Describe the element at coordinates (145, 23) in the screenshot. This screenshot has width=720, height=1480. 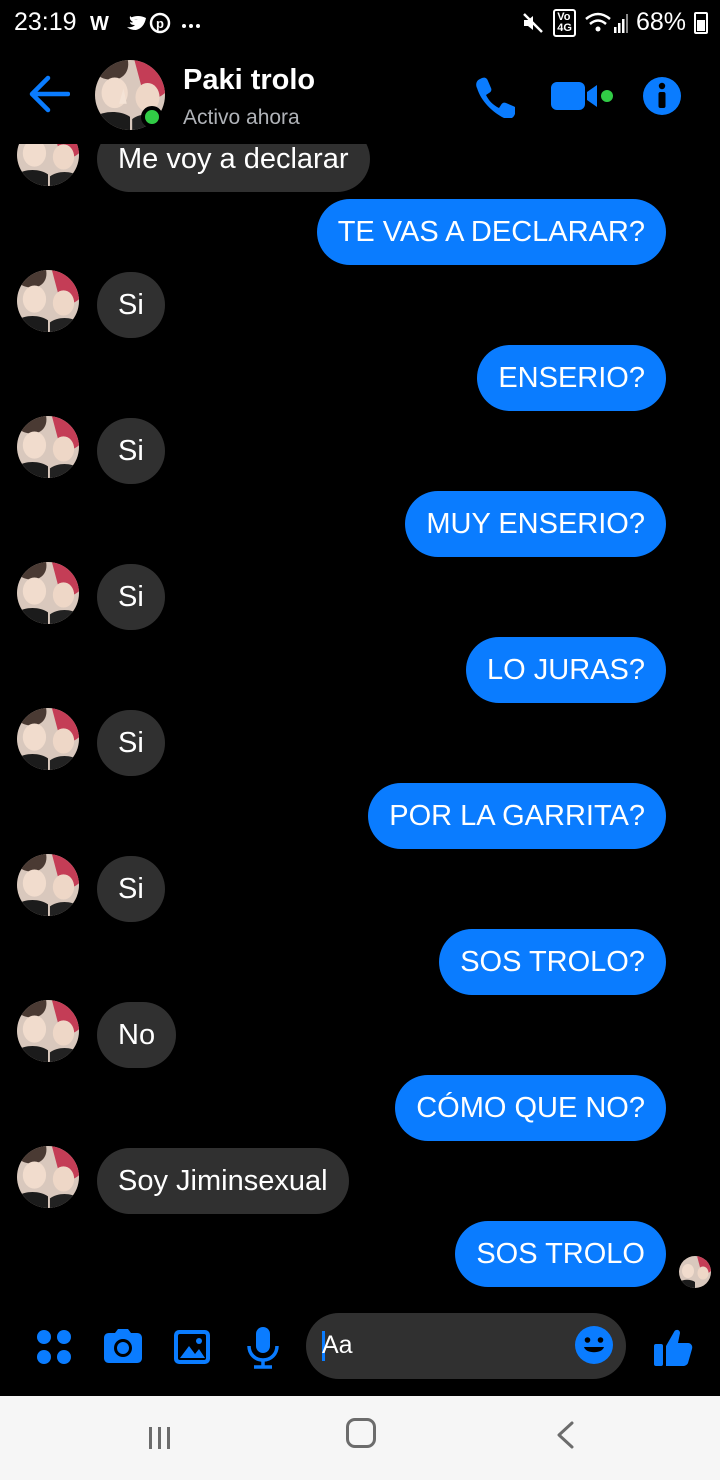
I see `notification-icons: W p` at that location.